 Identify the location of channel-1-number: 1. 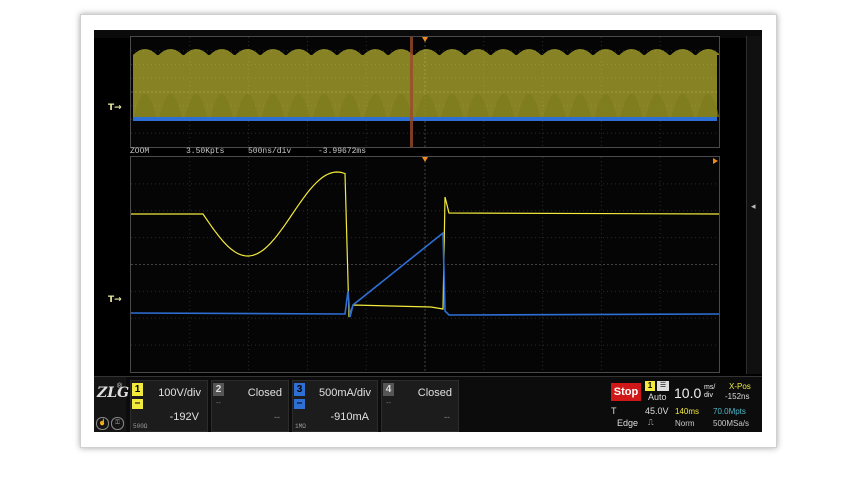
(137, 389).